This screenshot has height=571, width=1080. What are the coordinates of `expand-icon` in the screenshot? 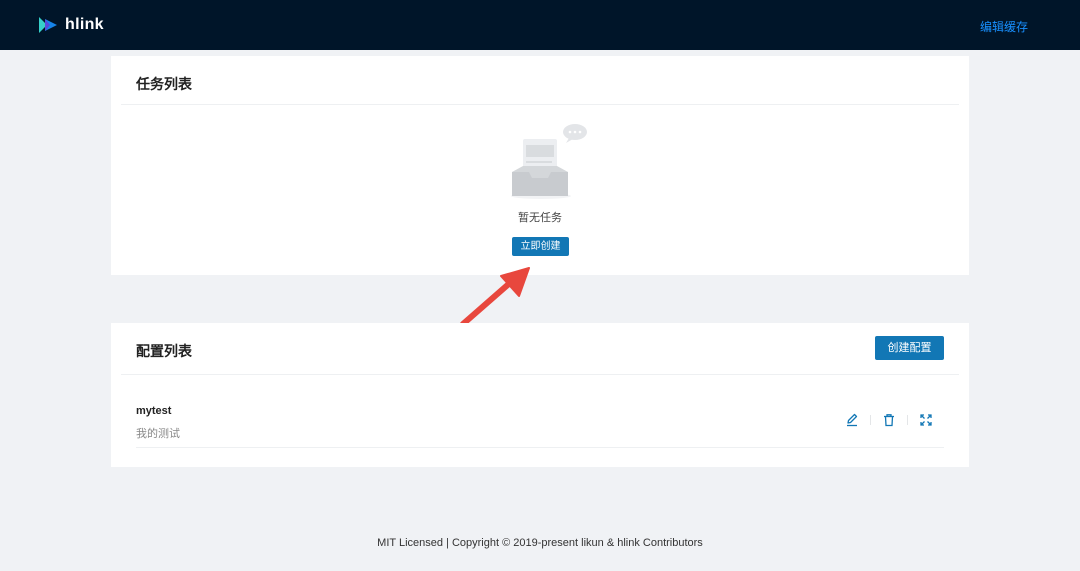 It's located at (926, 420).